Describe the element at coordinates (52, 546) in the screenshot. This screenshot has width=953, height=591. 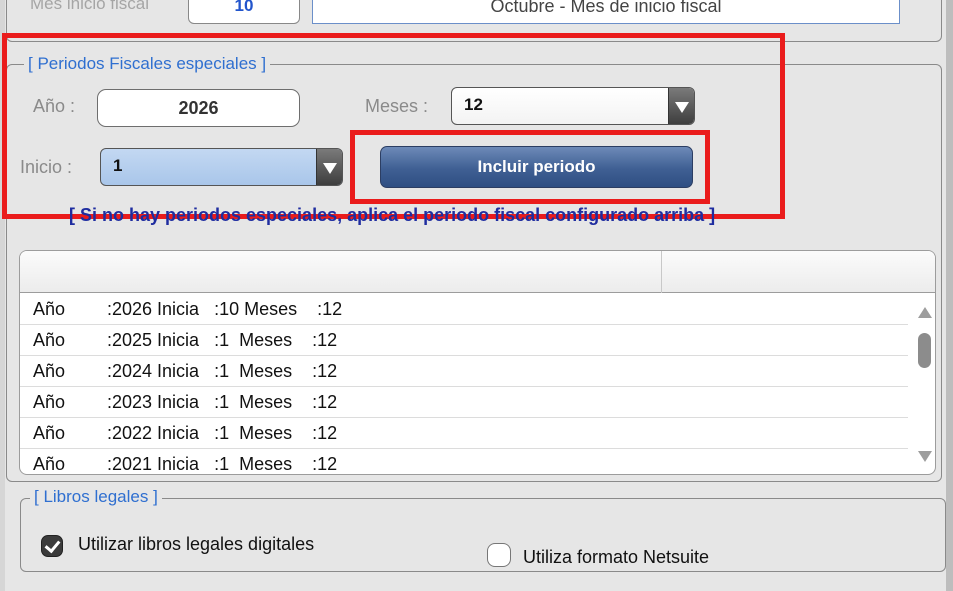
I see `digital-books-checkbox` at that location.